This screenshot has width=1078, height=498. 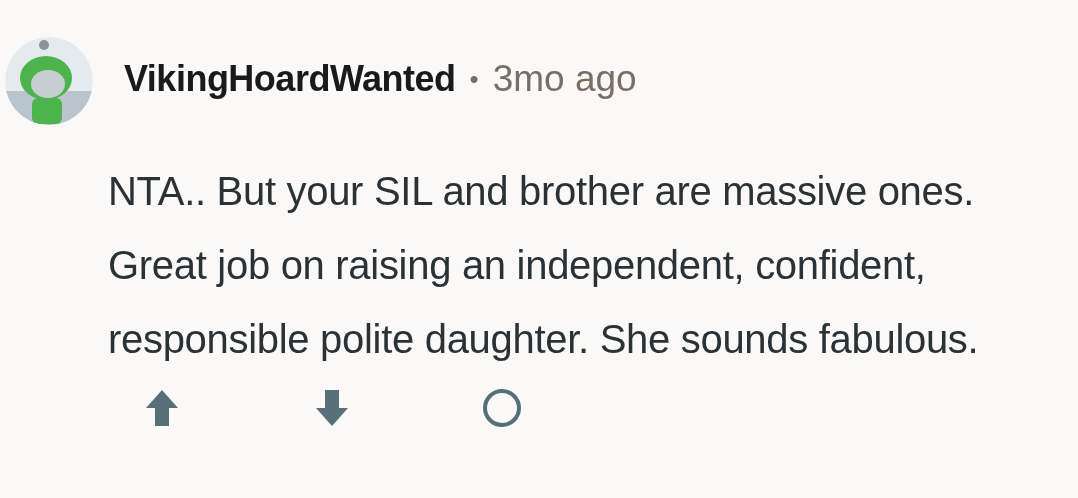 What do you see at coordinates (502, 408) in the screenshot?
I see `comment-icon` at bounding box center [502, 408].